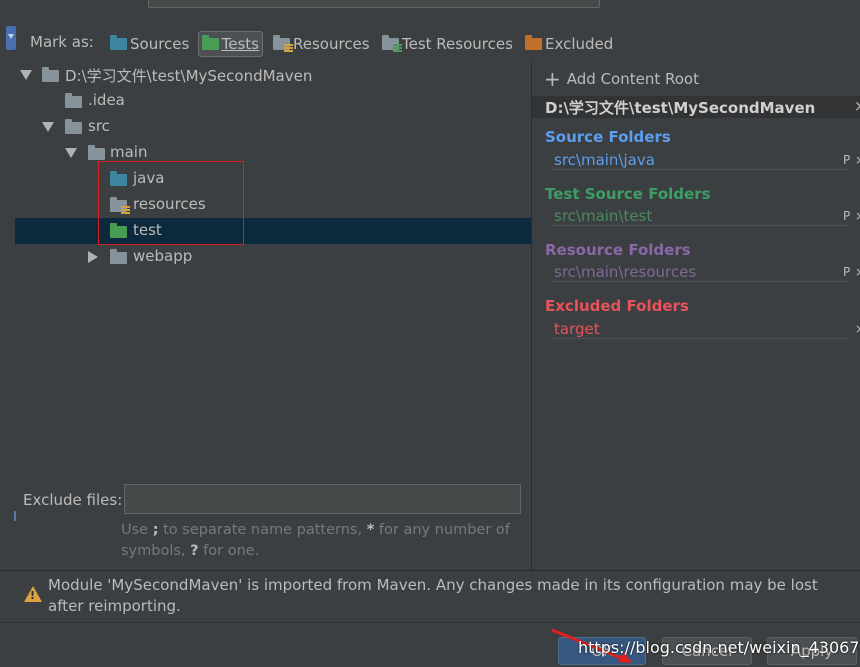 The width and height of the screenshot is (860, 667). I want to click on scroll-marker, so click(15, 516).